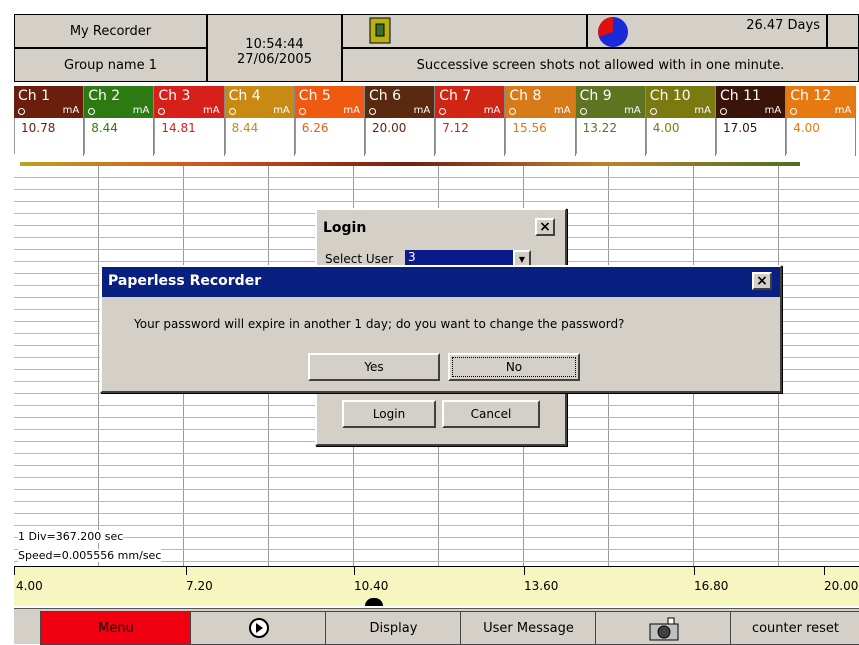 This screenshot has height=645, width=859. What do you see at coordinates (751, 102) in the screenshot?
I see `channel-tag: Ch 11 mA` at bounding box center [751, 102].